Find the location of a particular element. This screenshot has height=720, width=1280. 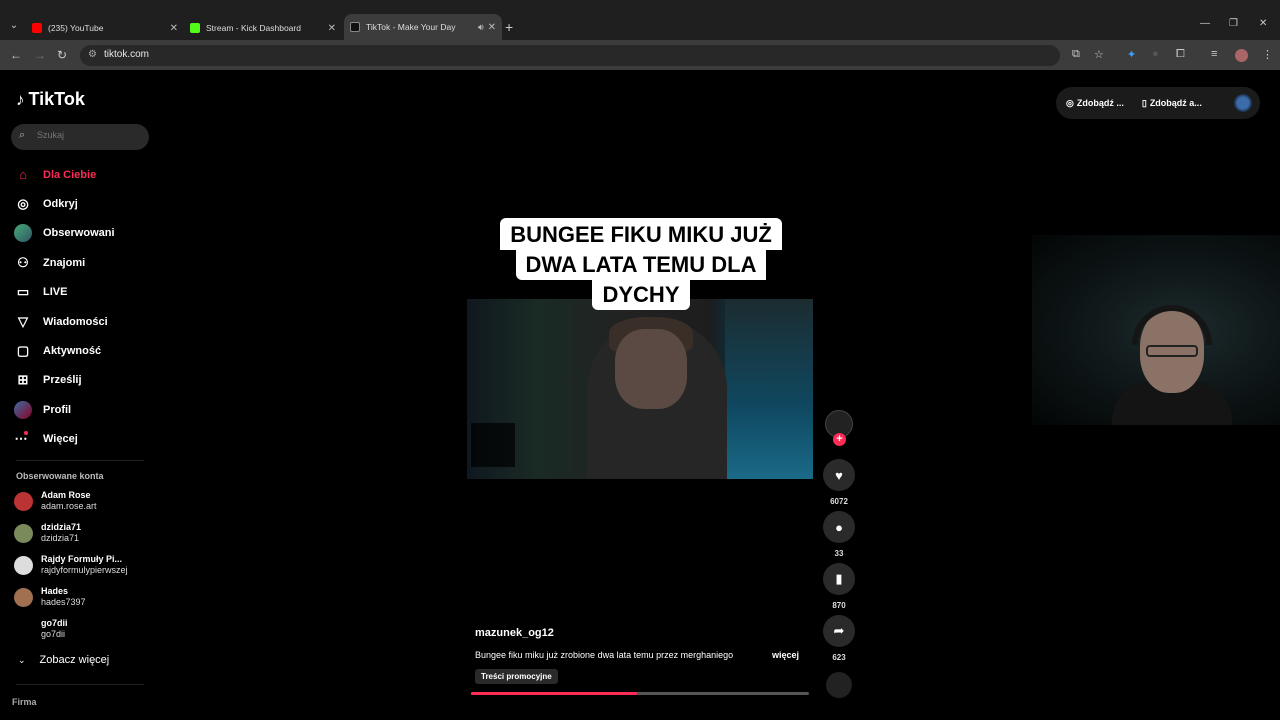

comment-action: ● 33 is located at coordinates (839, 534).